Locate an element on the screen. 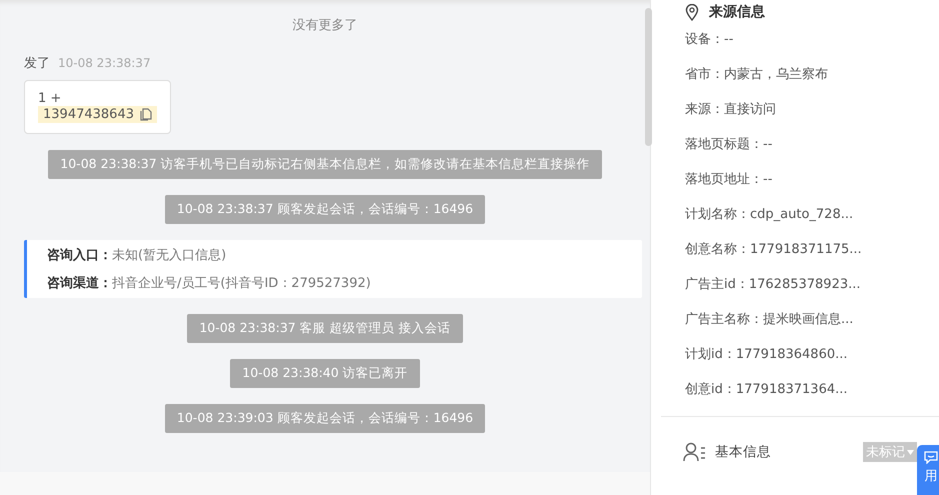 The image size is (939, 495). person-list-icon is located at coordinates (695, 452).